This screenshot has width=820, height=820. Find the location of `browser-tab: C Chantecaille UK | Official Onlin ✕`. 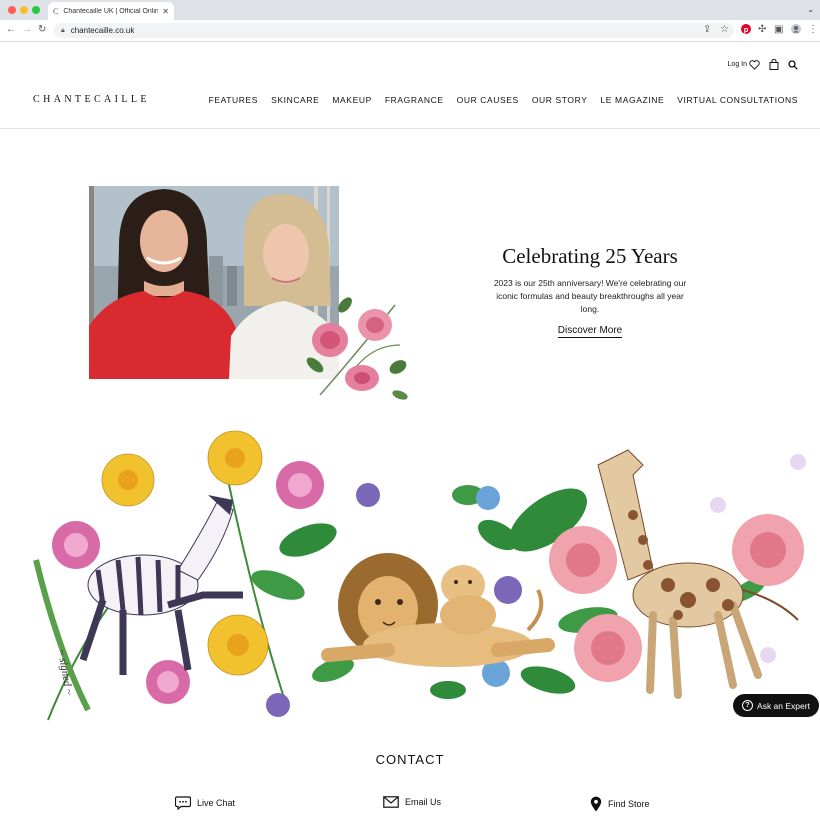

browser-tab: C Chantecaille UK | Official Onlin ✕ is located at coordinates (111, 11).